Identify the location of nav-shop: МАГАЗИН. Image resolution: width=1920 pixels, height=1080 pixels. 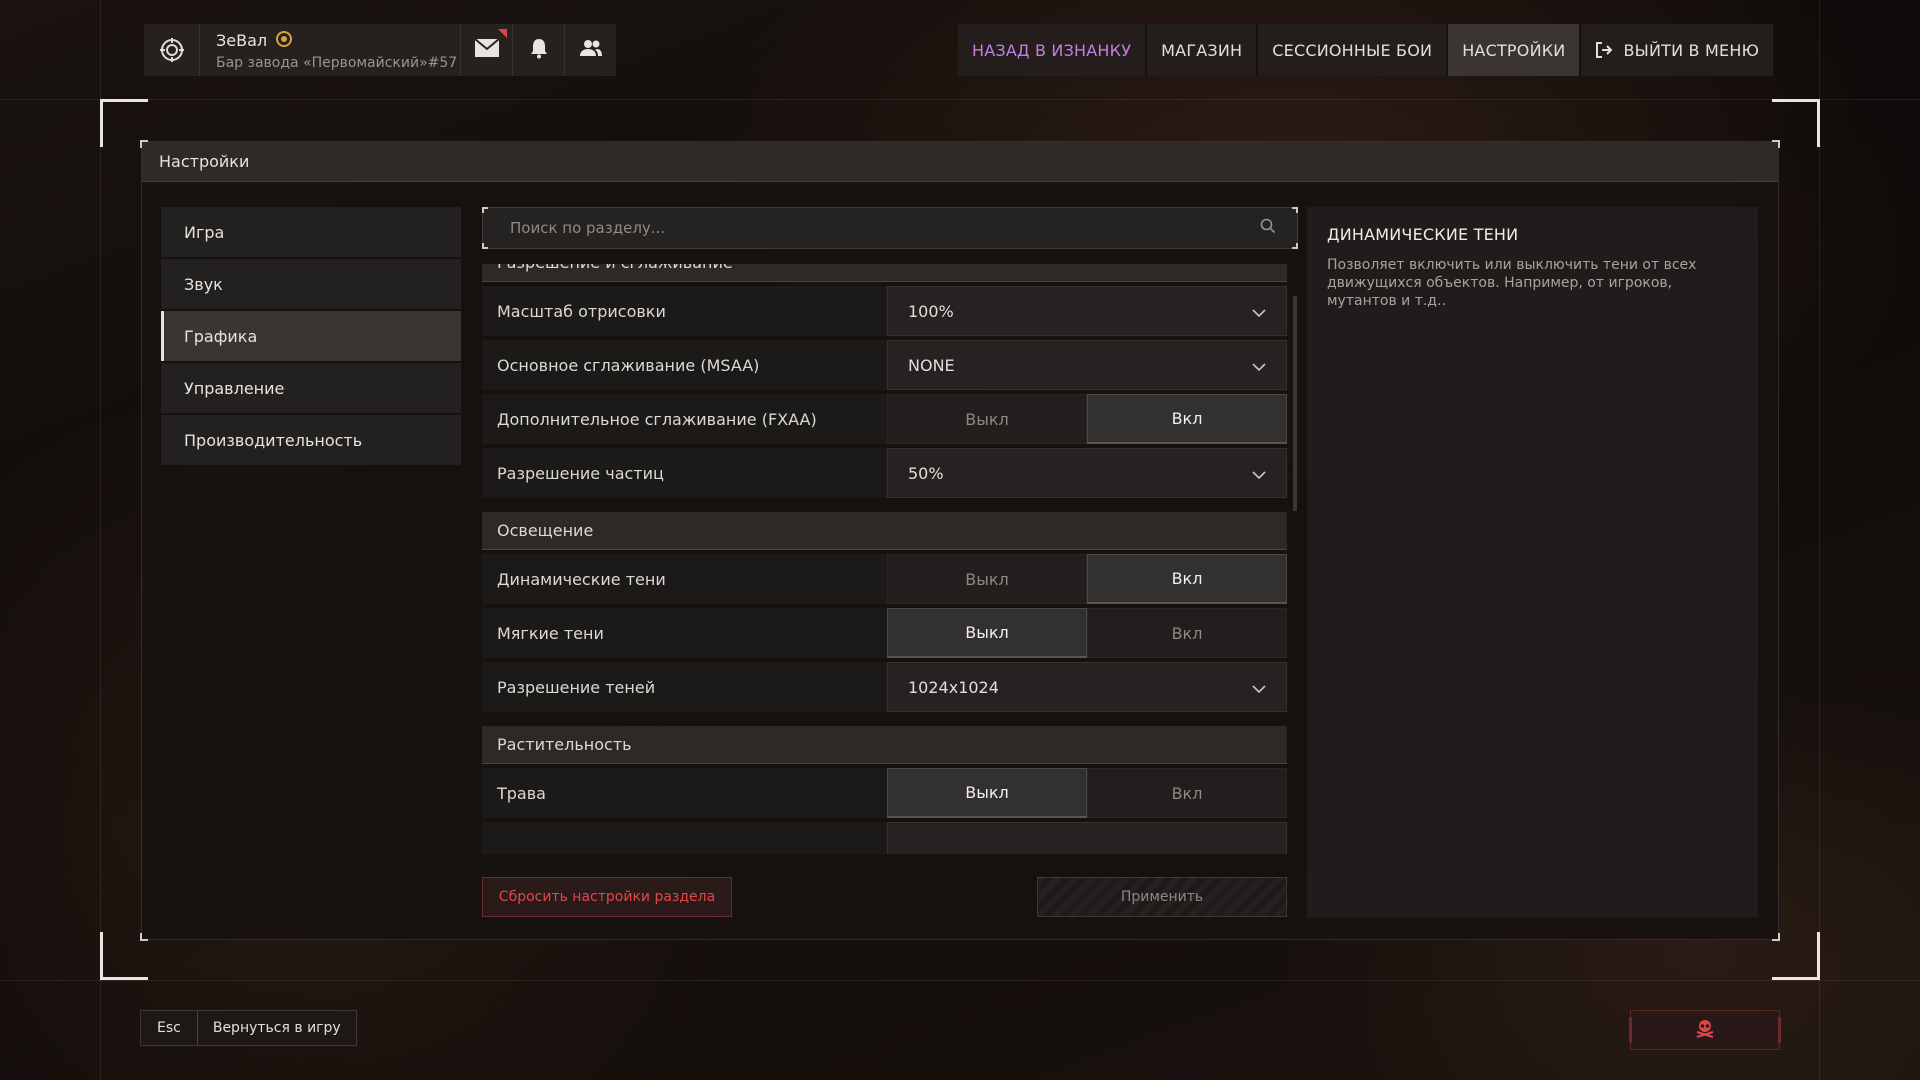
(1200, 50).